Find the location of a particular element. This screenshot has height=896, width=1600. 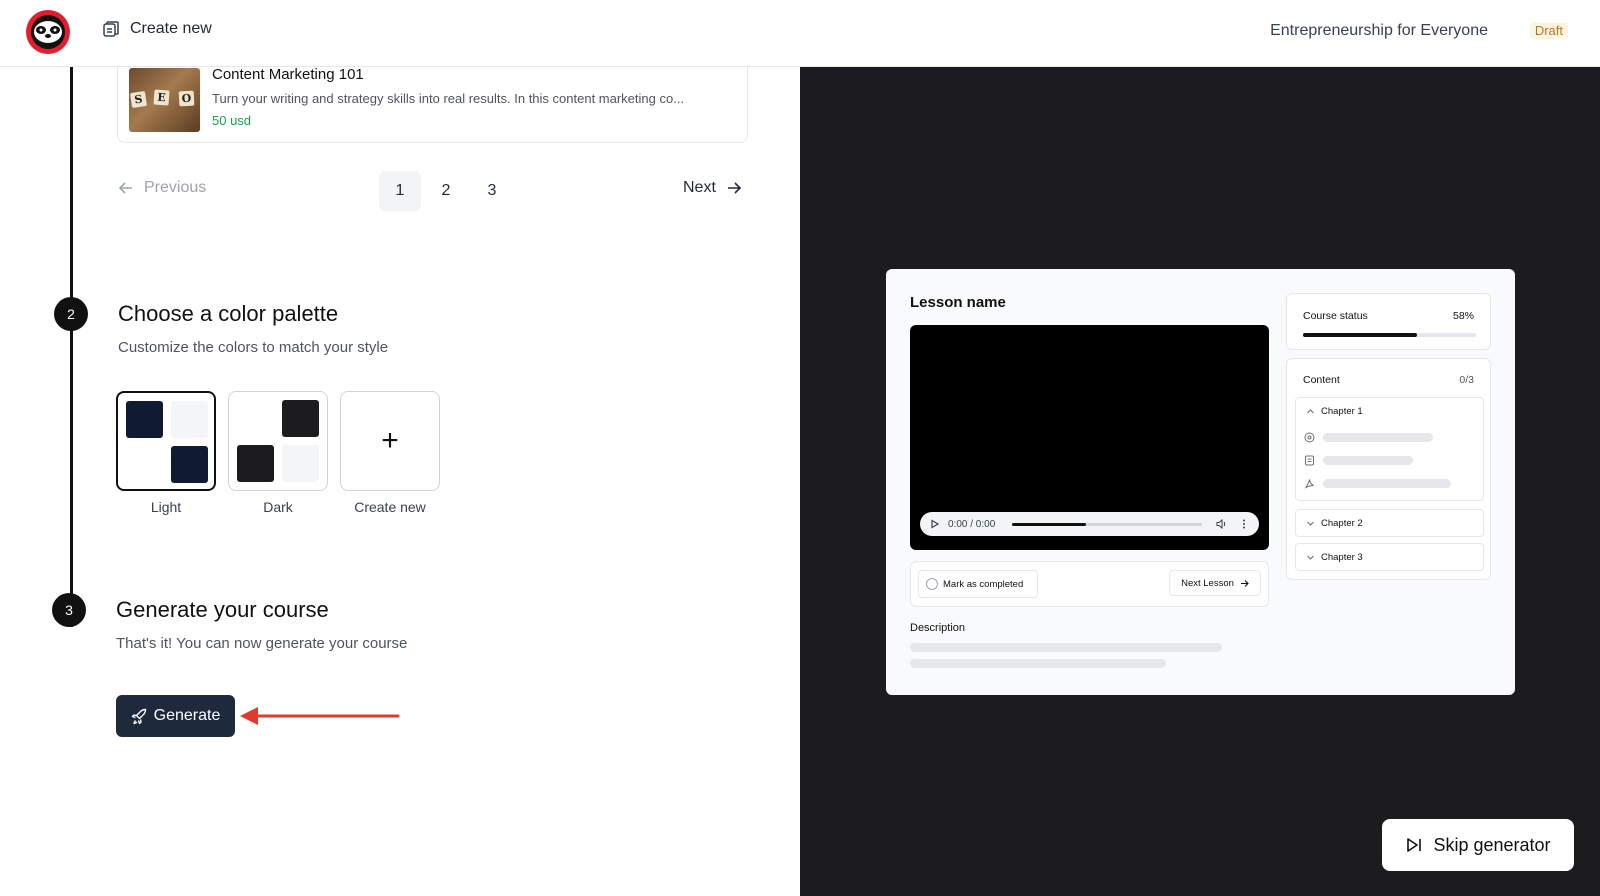

more-vertical-icon is located at coordinates (1244, 524).